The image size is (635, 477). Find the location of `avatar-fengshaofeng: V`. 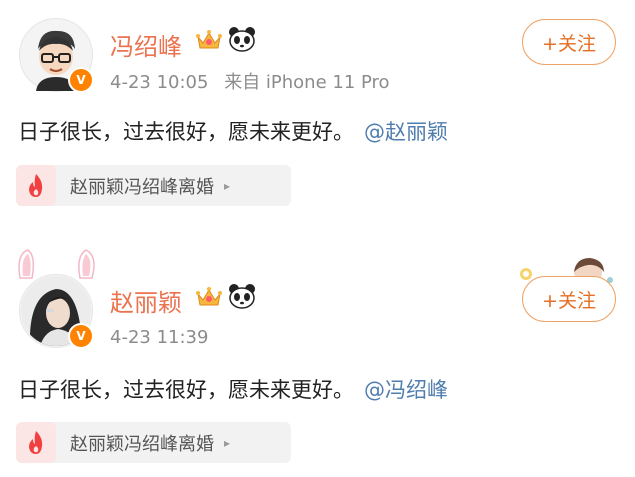

avatar-fengshaofeng: V is located at coordinates (56, 55).